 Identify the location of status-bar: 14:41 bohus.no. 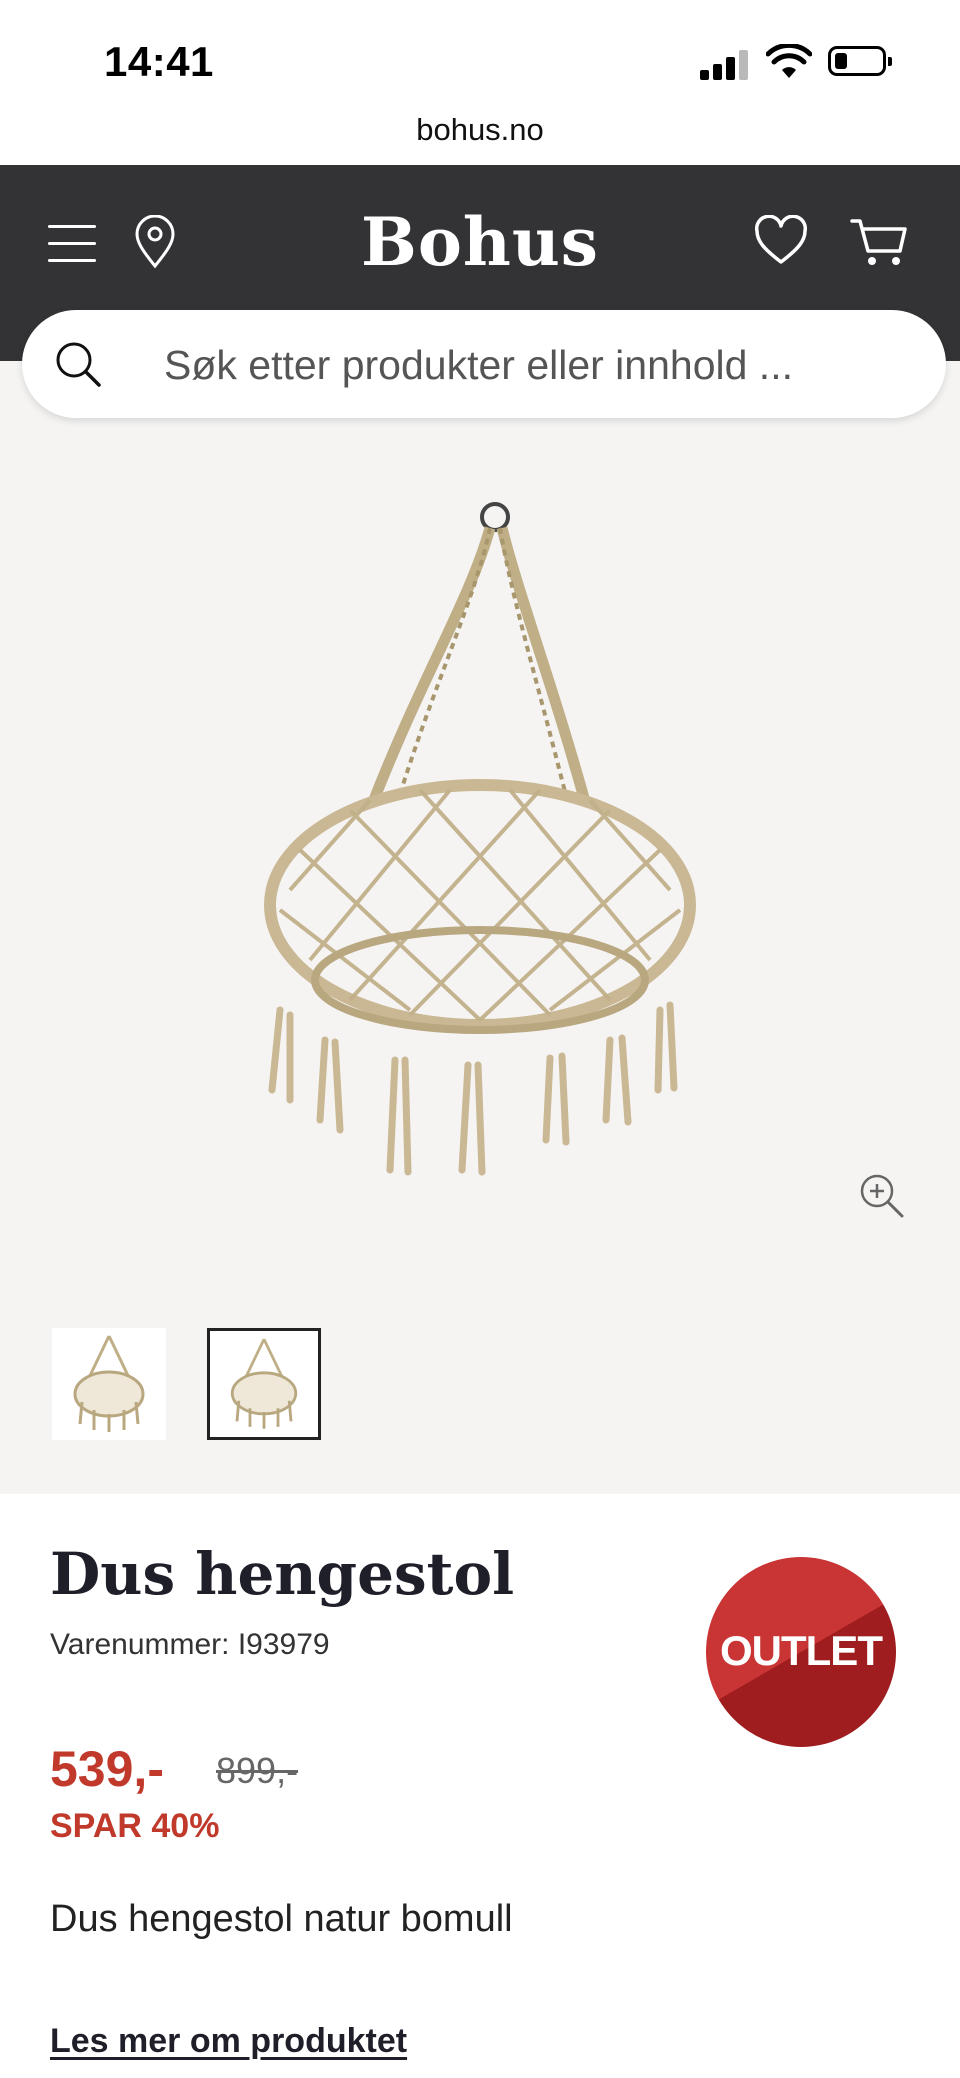
(480, 73).